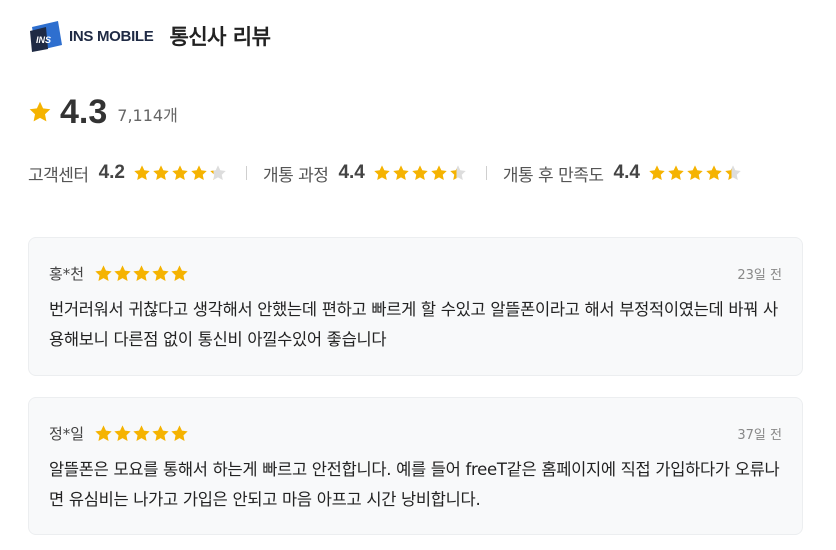  What do you see at coordinates (553, 175) in the screenshot?
I see `sub-rating-label: 개통 후 만족도` at bounding box center [553, 175].